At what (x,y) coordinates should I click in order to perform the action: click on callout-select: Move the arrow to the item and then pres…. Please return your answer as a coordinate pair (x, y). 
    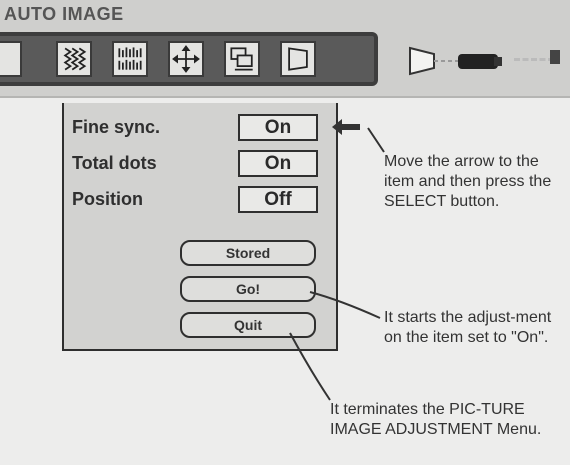
    Looking at the image, I should click on (468, 181).